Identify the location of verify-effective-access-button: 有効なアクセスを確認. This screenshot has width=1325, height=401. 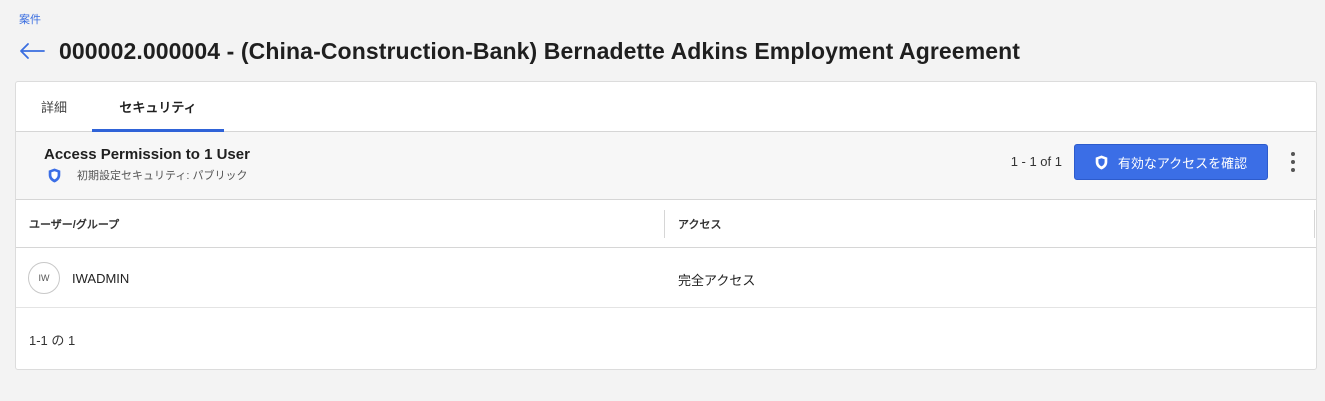
(1171, 162).